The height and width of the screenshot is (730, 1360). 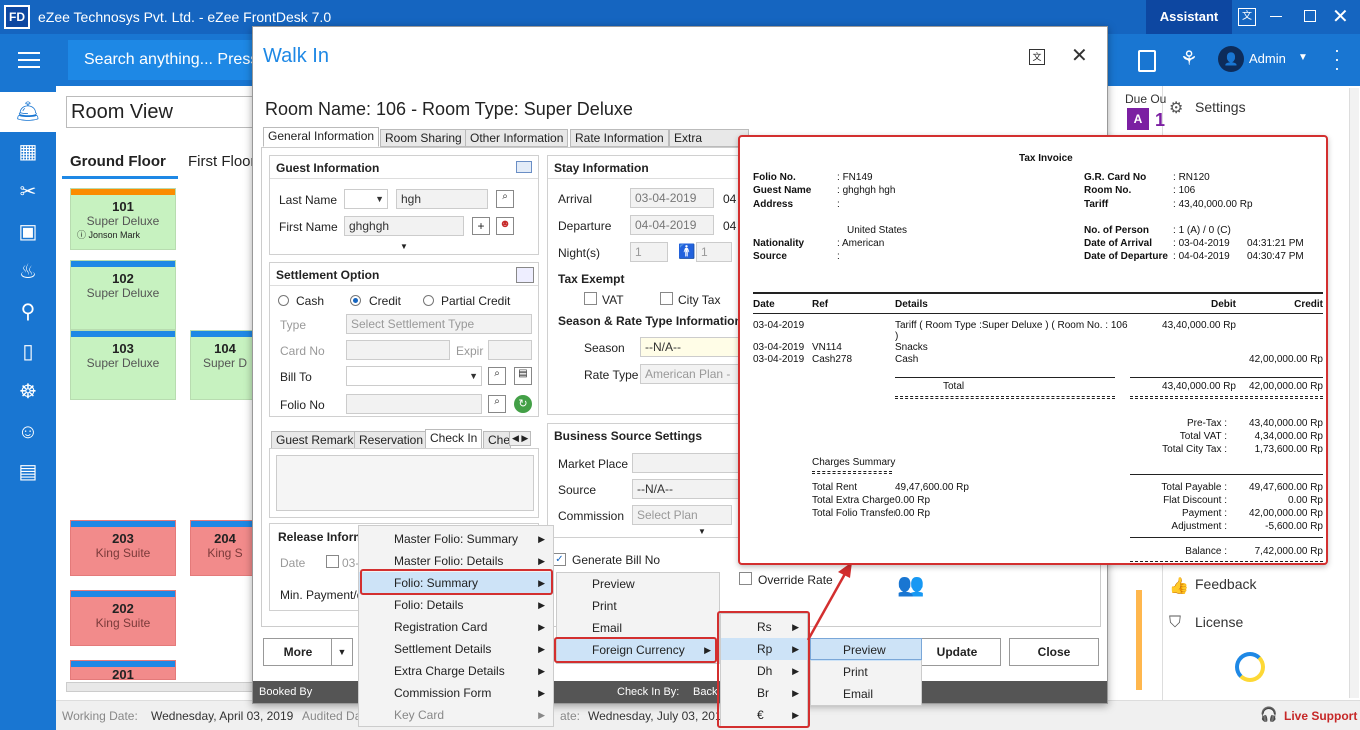 I want to click on last-name-field: hgh, so click(x=442, y=199).